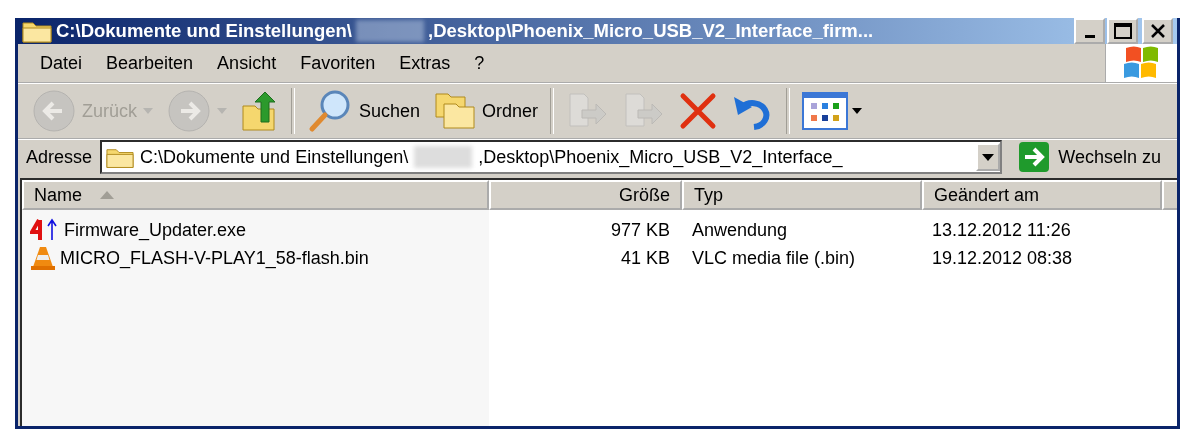 This screenshot has height=429, width=1197. What do you see at coordinates (802, 195) in the screenshot?
I see `column-header: Typ` at bounding box center [802, 195].